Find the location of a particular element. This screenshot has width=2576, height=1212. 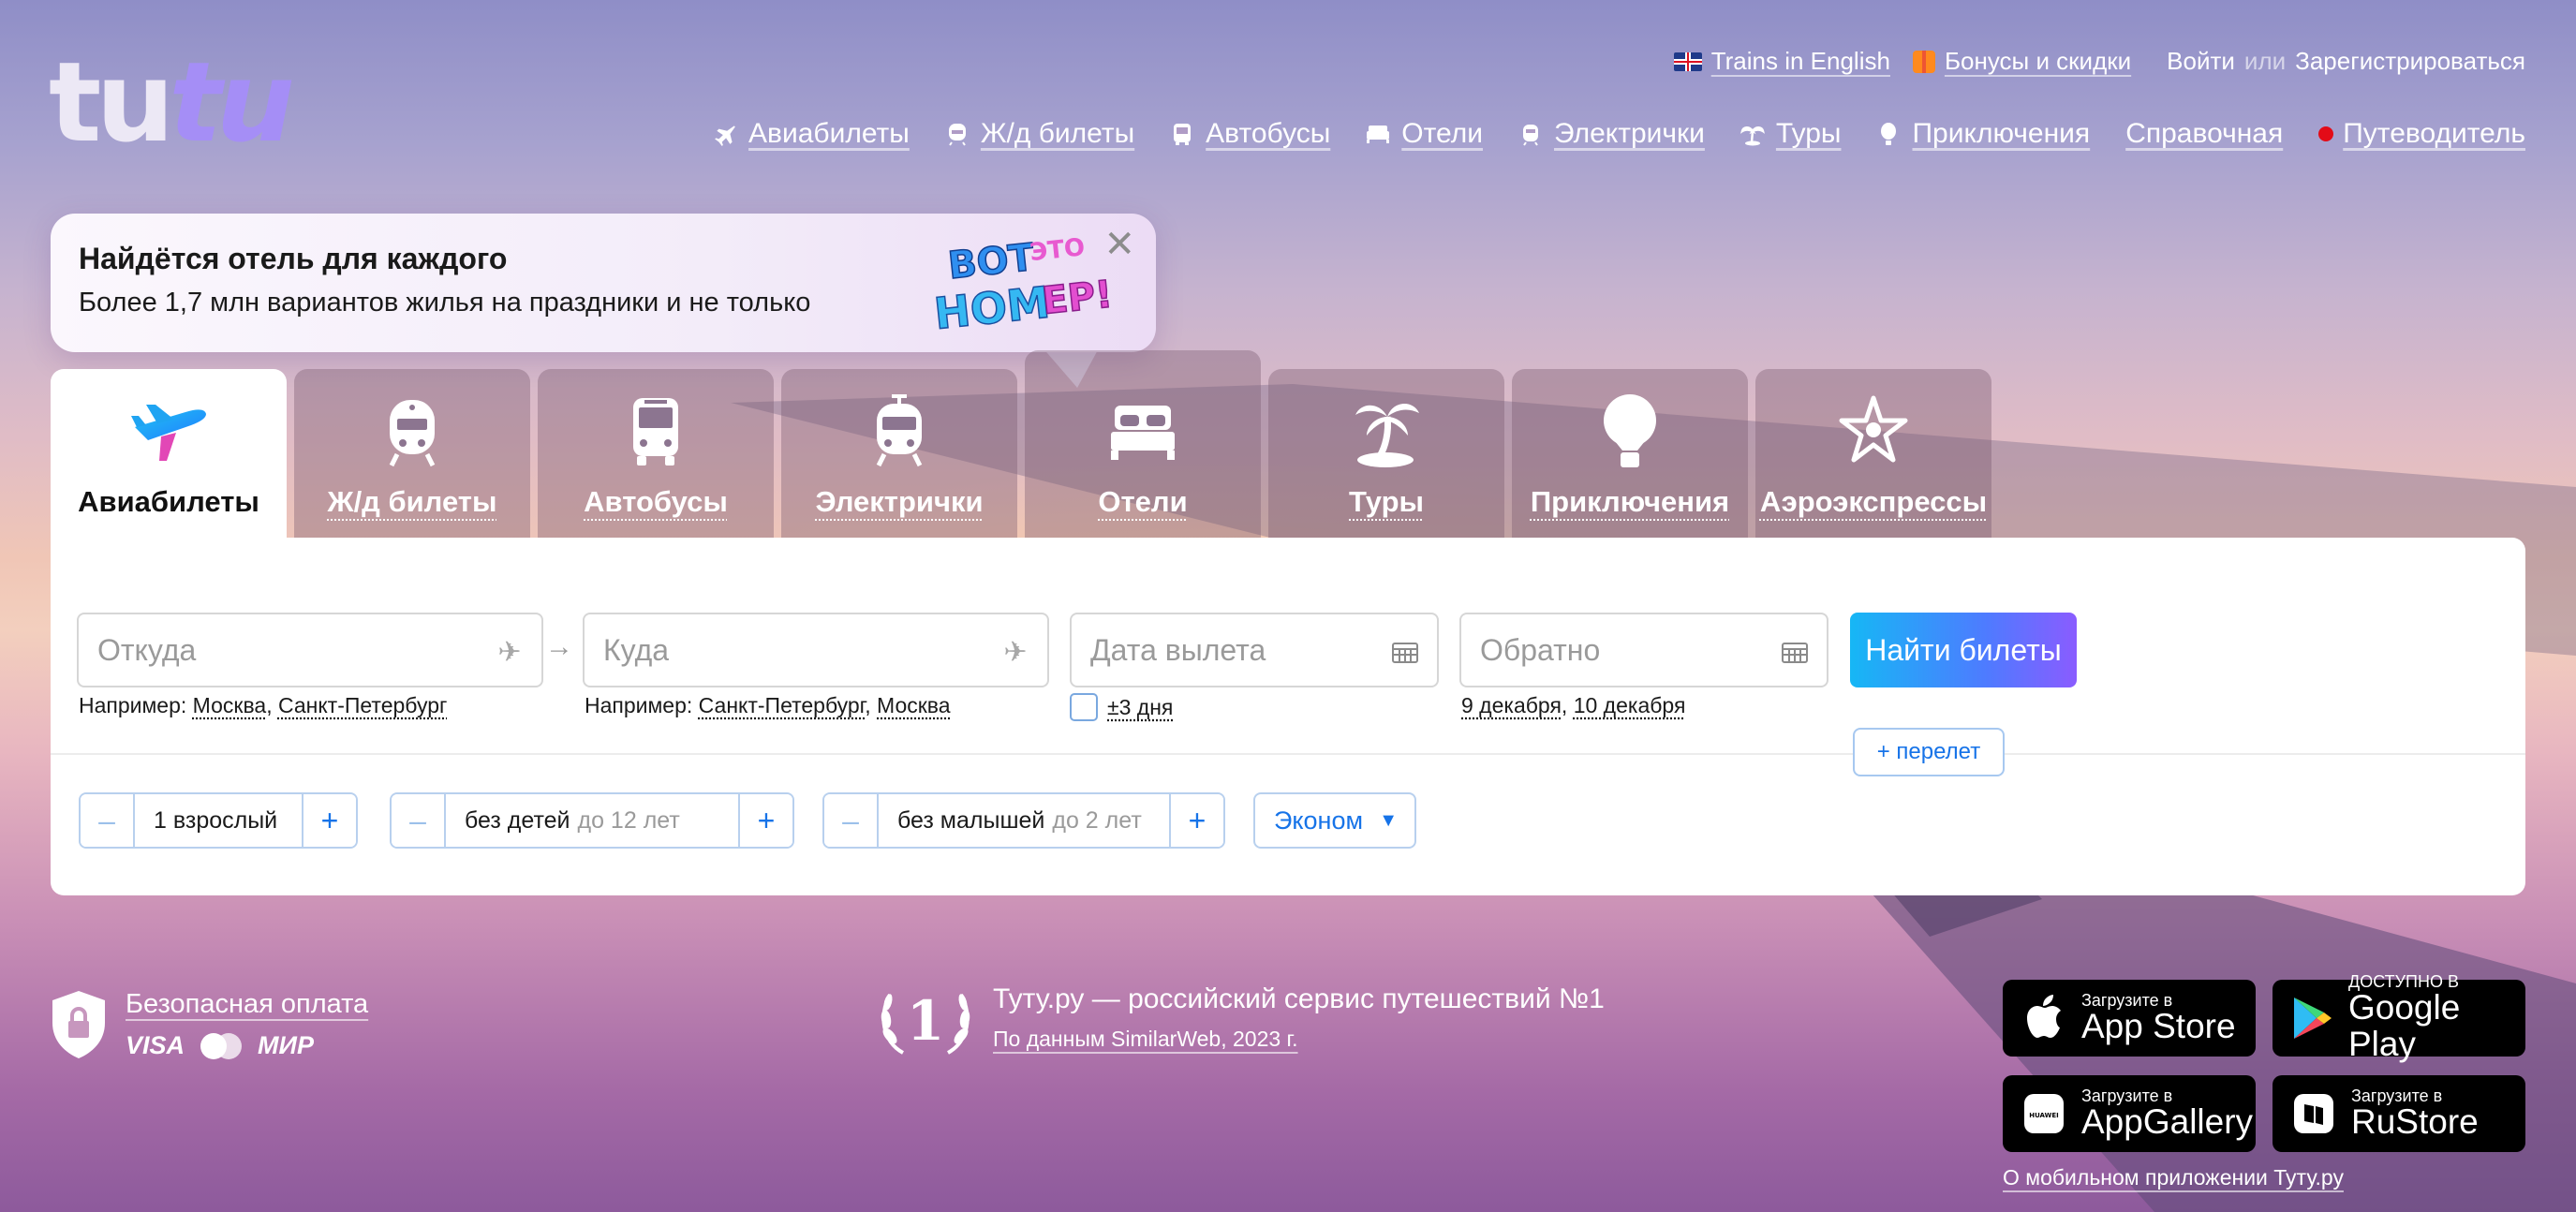

app-gallery-button: HUAWEI Загрузите в AppGallery is located at coordinates (2129, 1113).